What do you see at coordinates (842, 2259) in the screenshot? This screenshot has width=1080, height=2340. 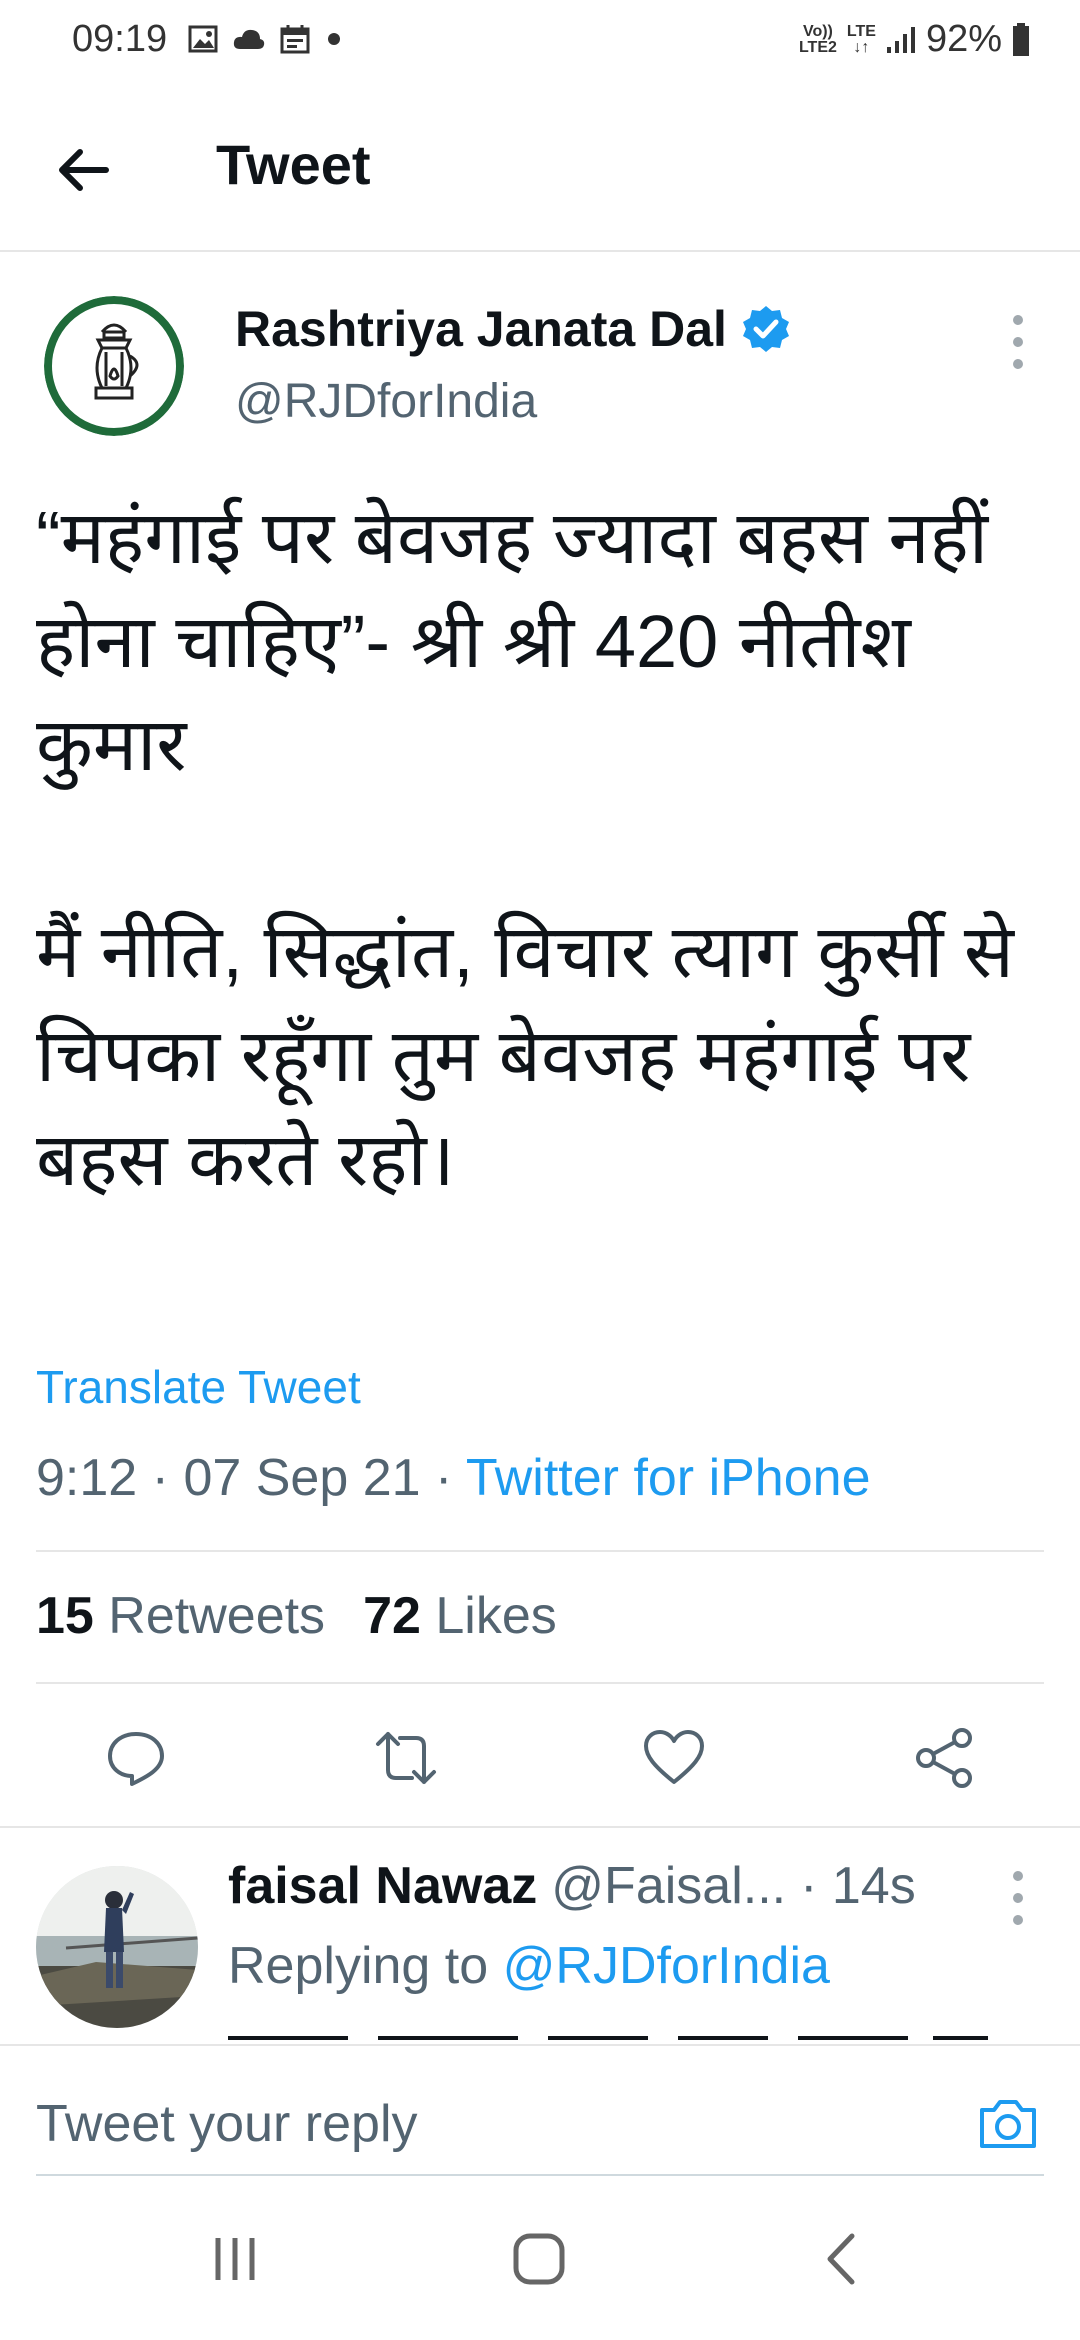 I see `back-icon` at bounding box center [842, 2259].